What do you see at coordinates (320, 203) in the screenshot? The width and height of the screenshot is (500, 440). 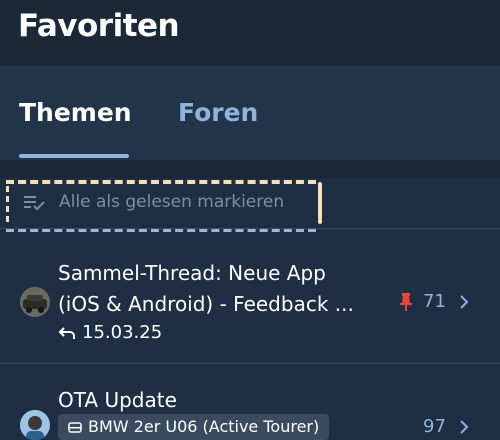 I see `focus-outline-right` at bounding box center [320, 203].